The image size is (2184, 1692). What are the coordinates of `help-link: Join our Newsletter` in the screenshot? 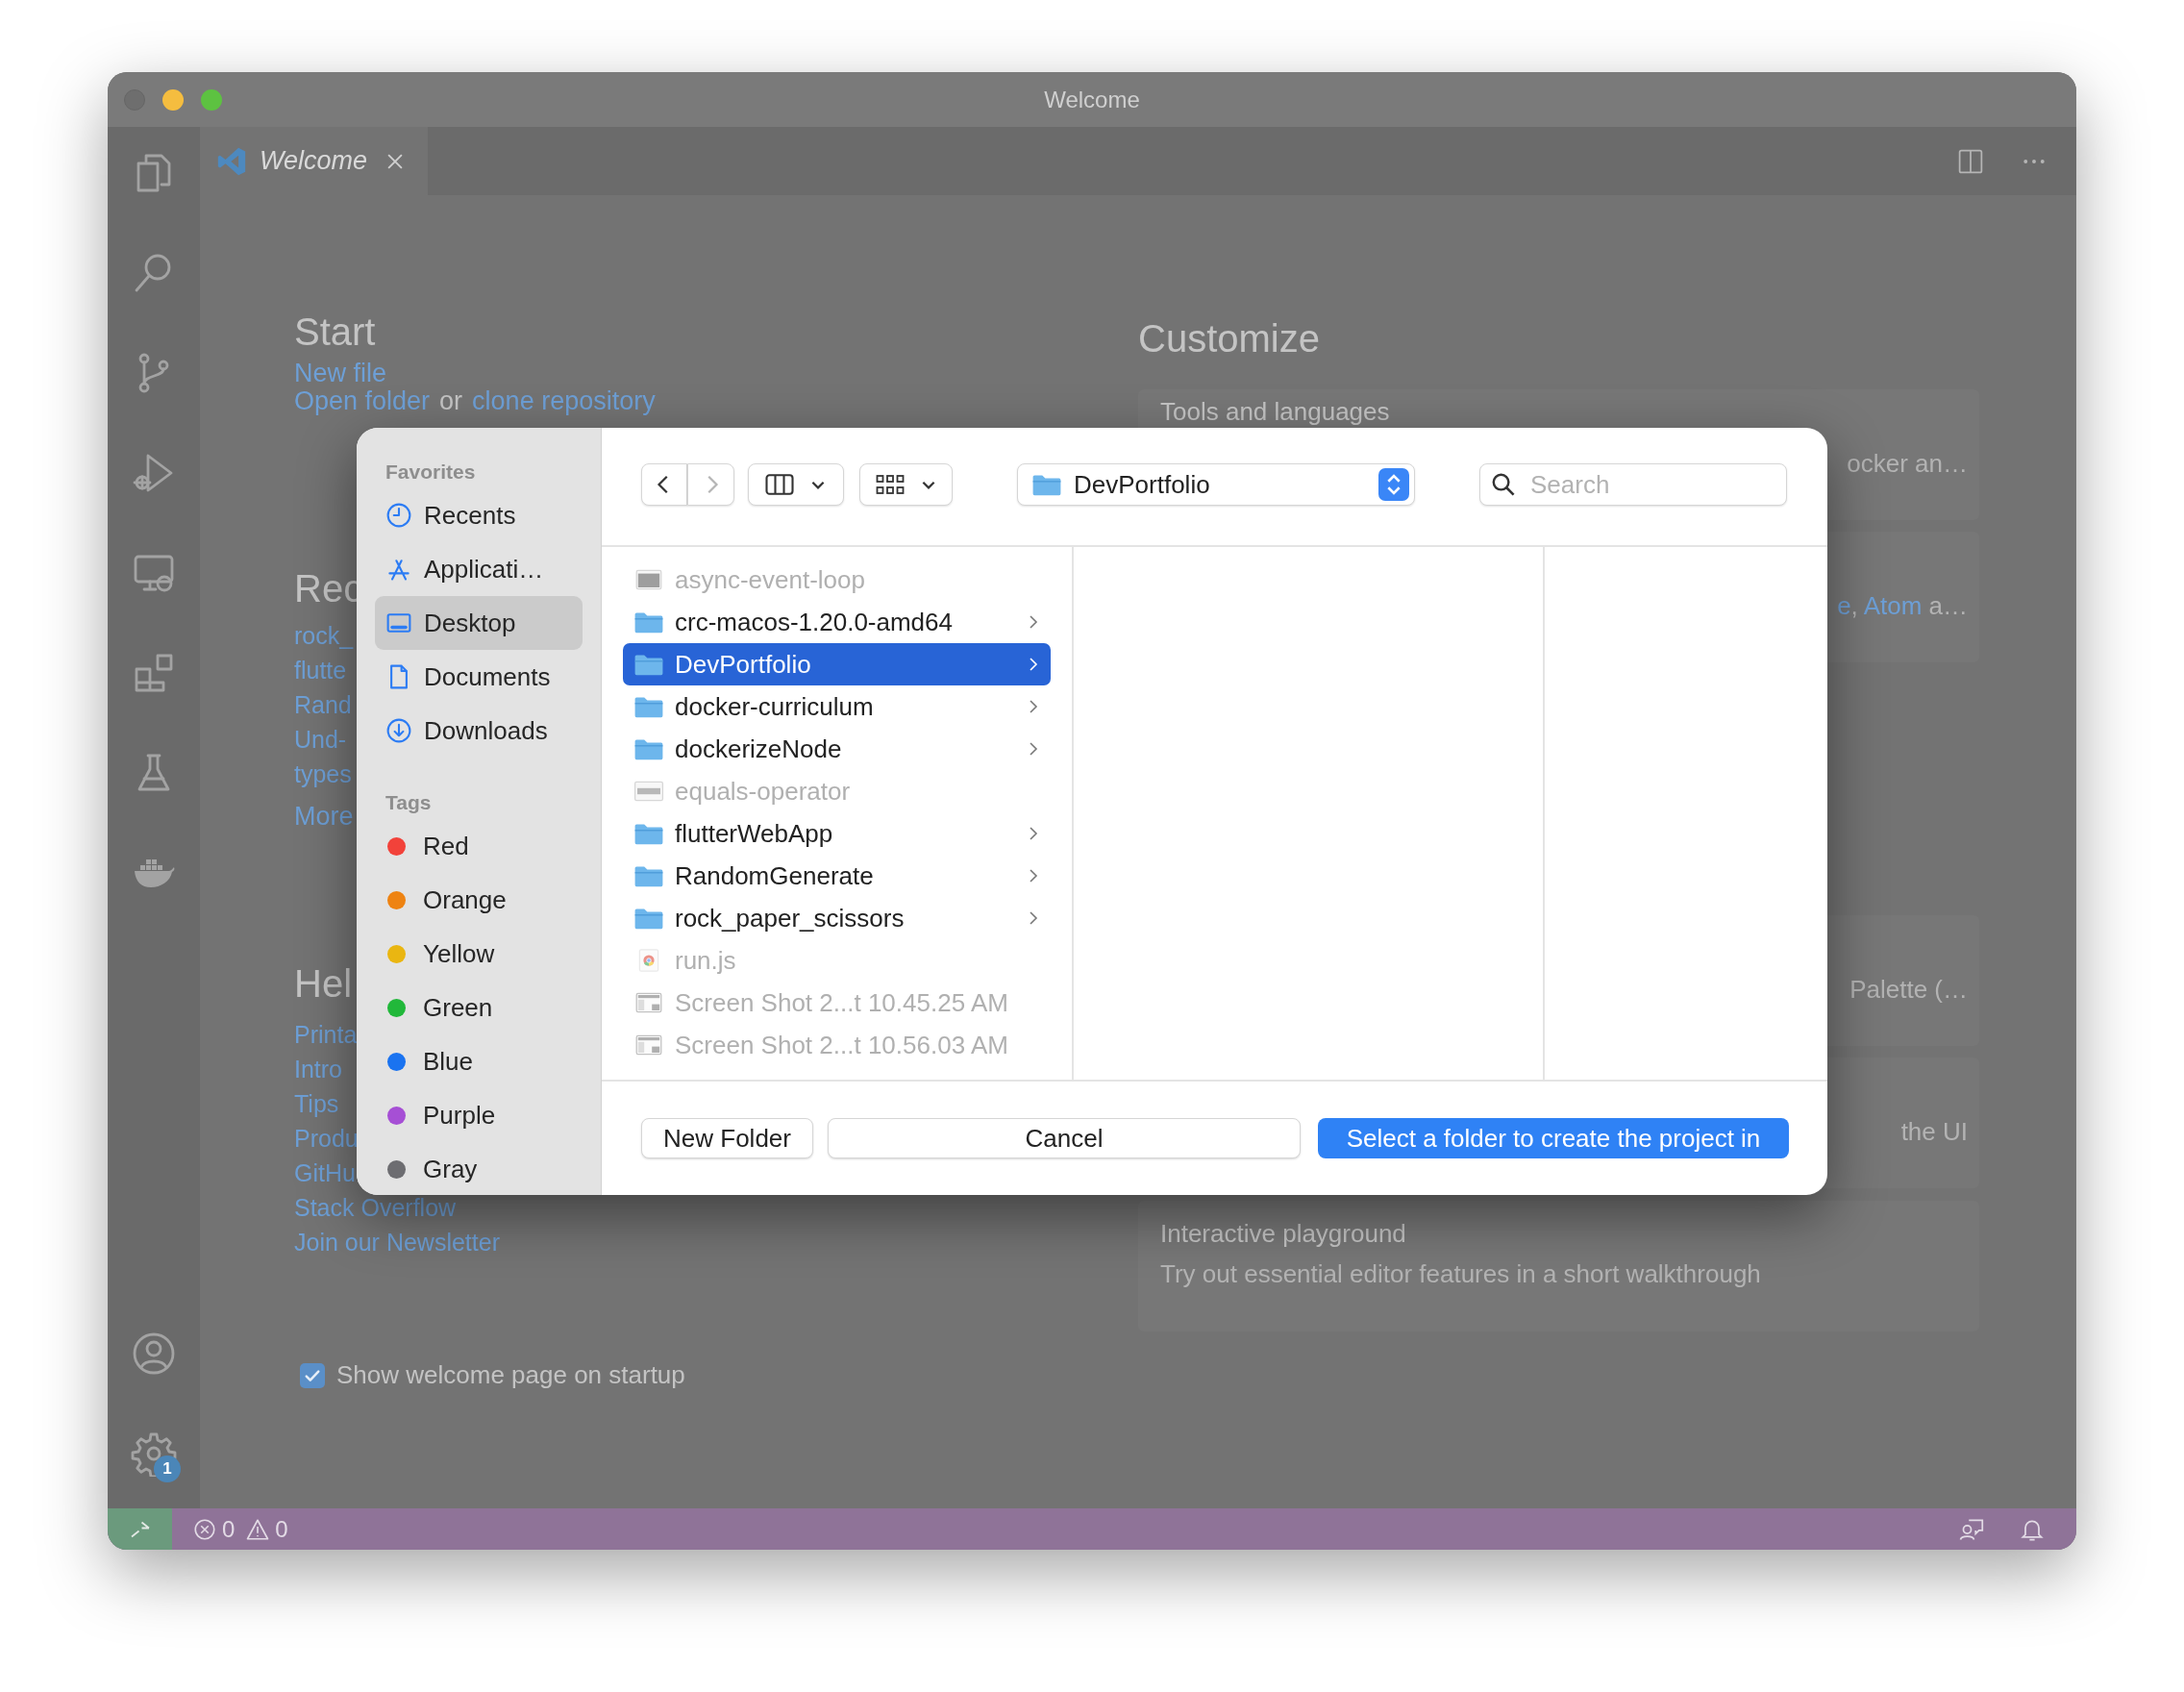 It's located at (397, 1242).